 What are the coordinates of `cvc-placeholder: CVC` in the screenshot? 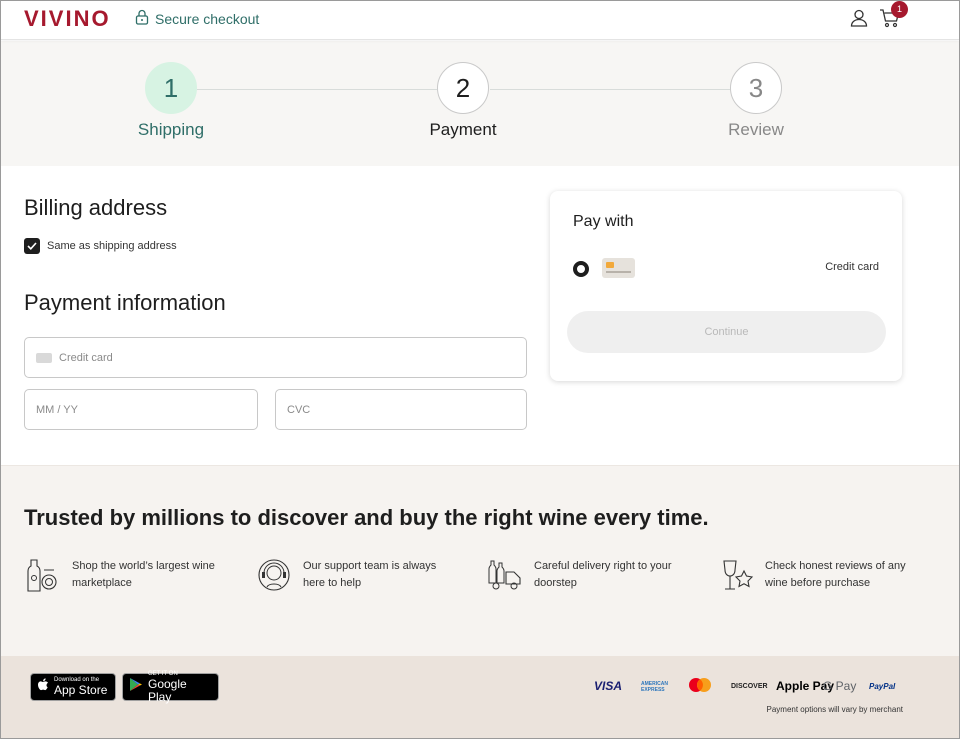 It's located at (299, 409).